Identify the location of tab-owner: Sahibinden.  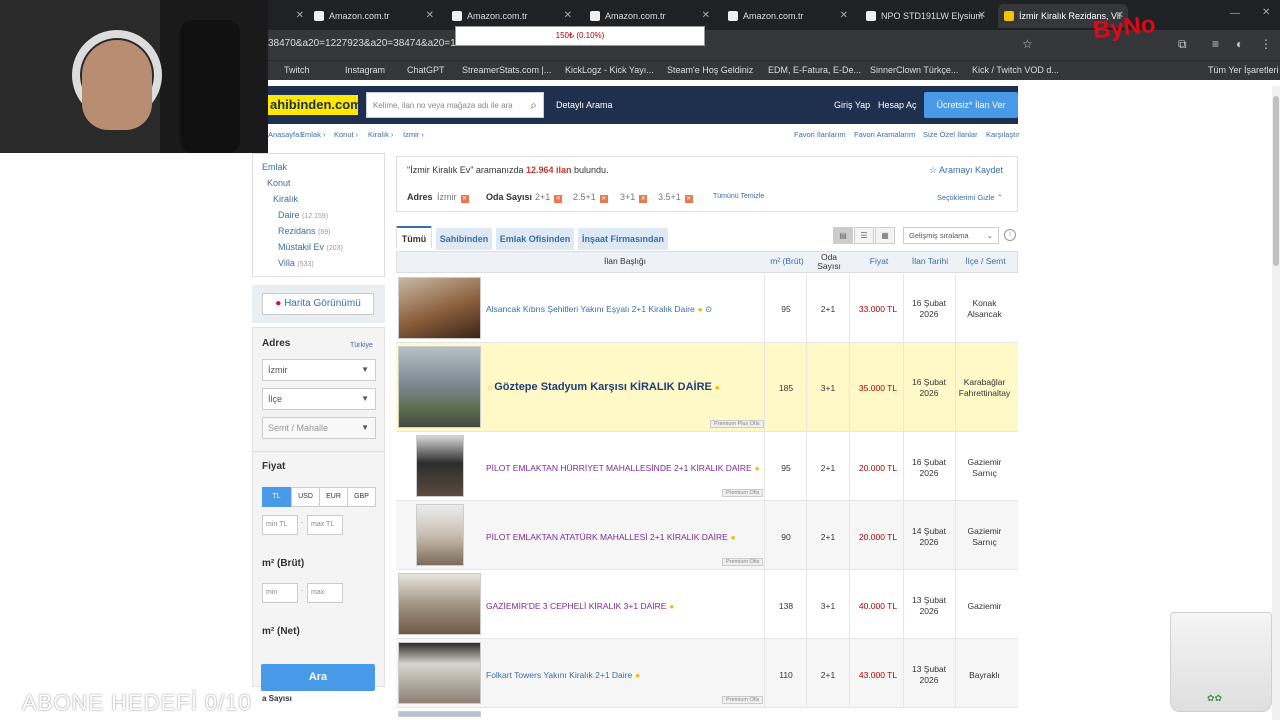
(464, 239).